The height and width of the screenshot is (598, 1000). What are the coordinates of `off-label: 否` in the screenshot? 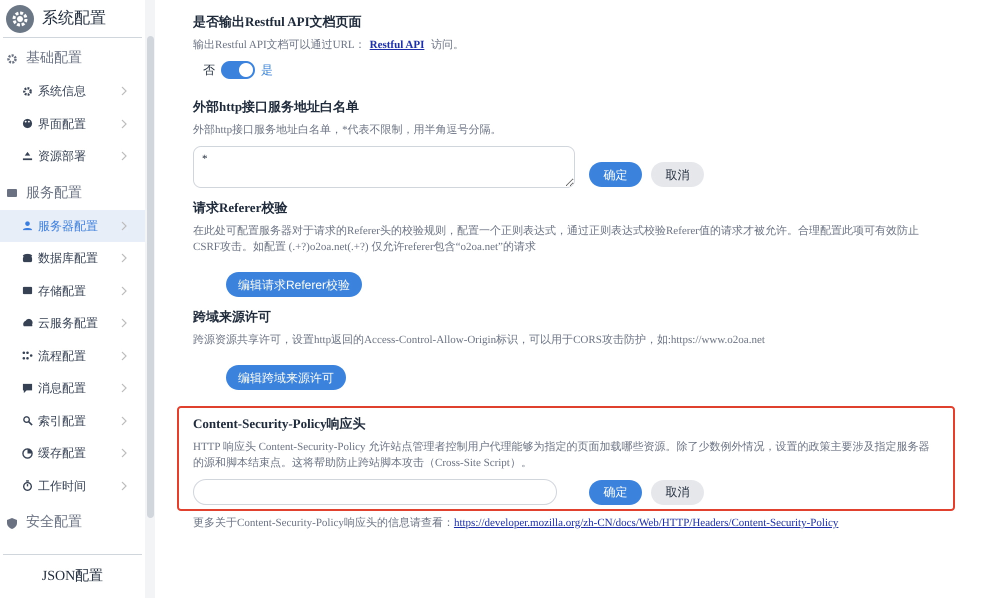 It's located at (209, 70).